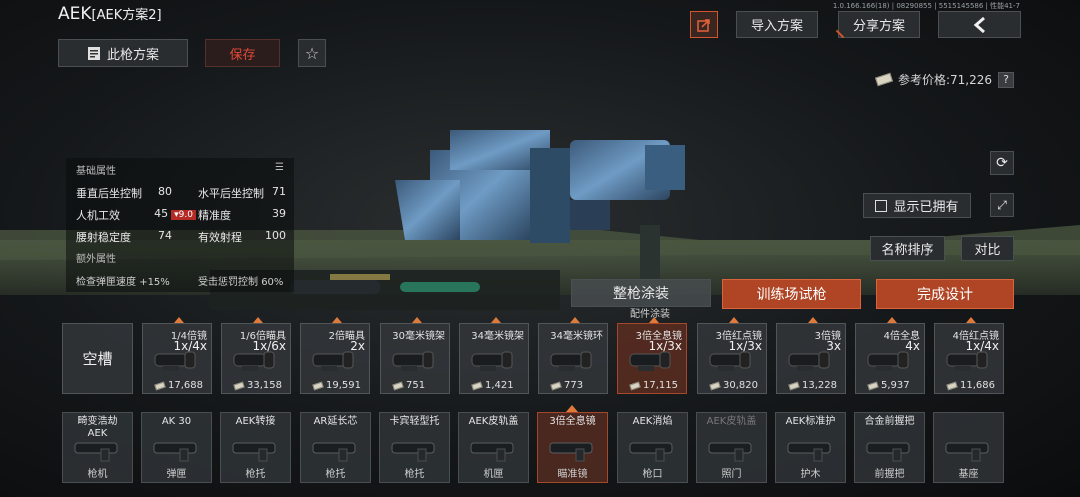 Image resolution: width=1080 pixels, height=497 pixels. I want to click on expand-icon: ⤢, so click(1002, 204).